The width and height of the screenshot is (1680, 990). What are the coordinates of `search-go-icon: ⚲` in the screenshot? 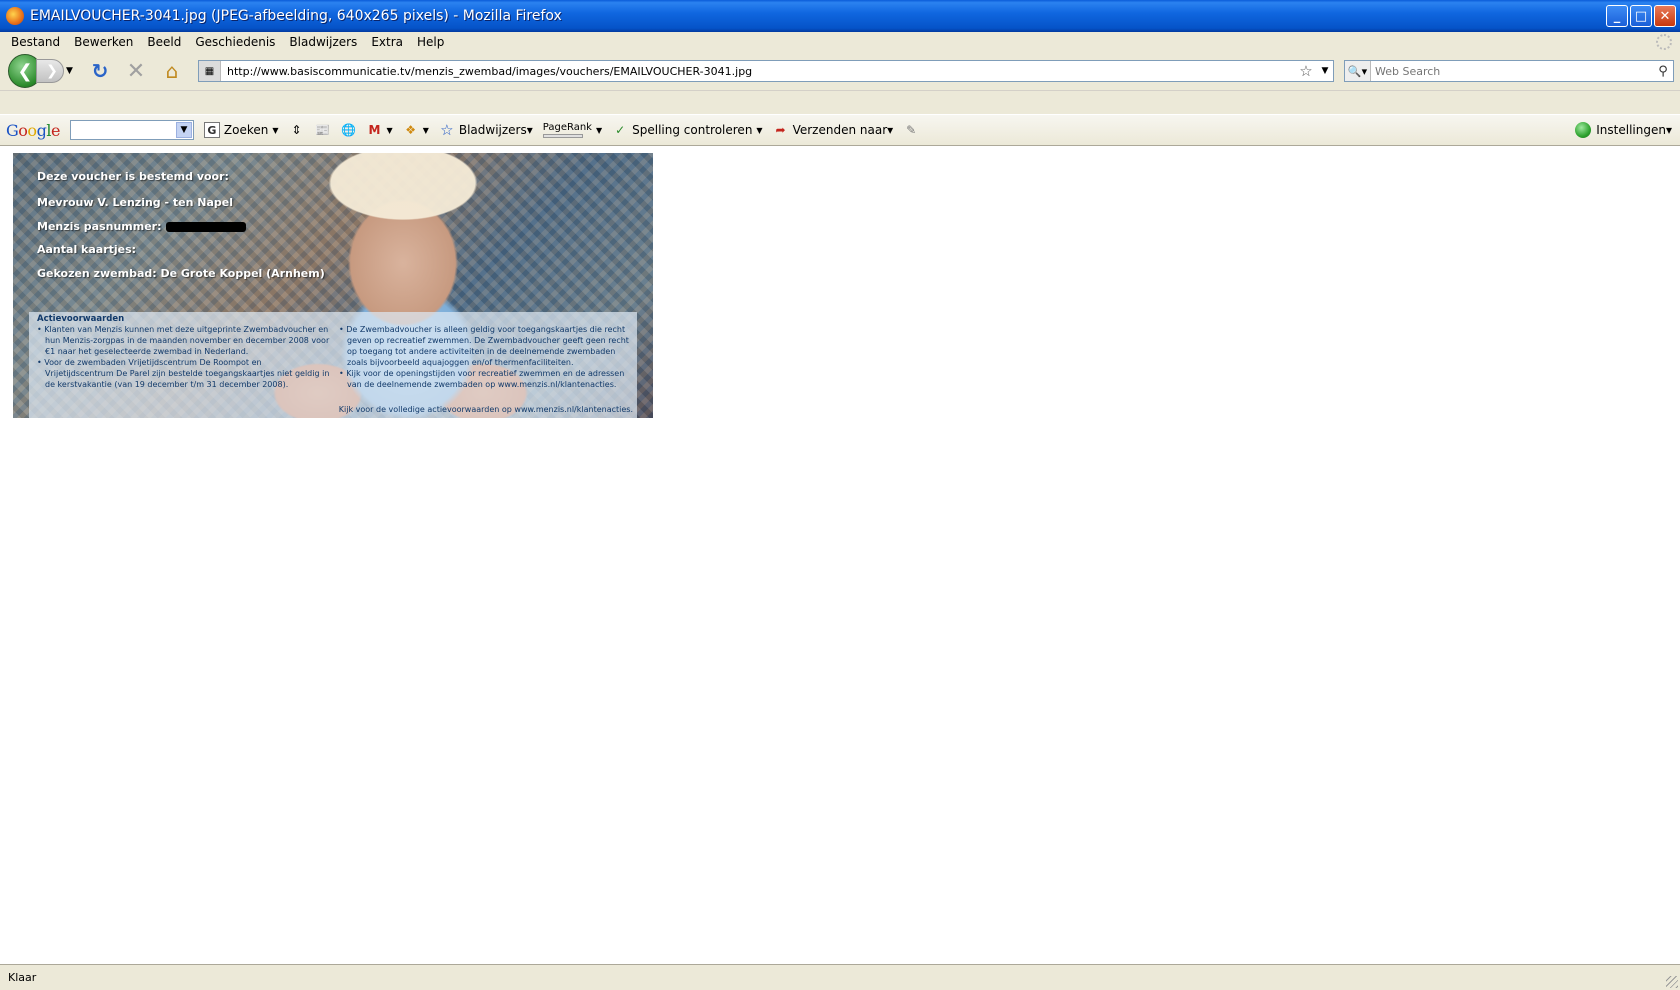 It's located at (1663, 71).